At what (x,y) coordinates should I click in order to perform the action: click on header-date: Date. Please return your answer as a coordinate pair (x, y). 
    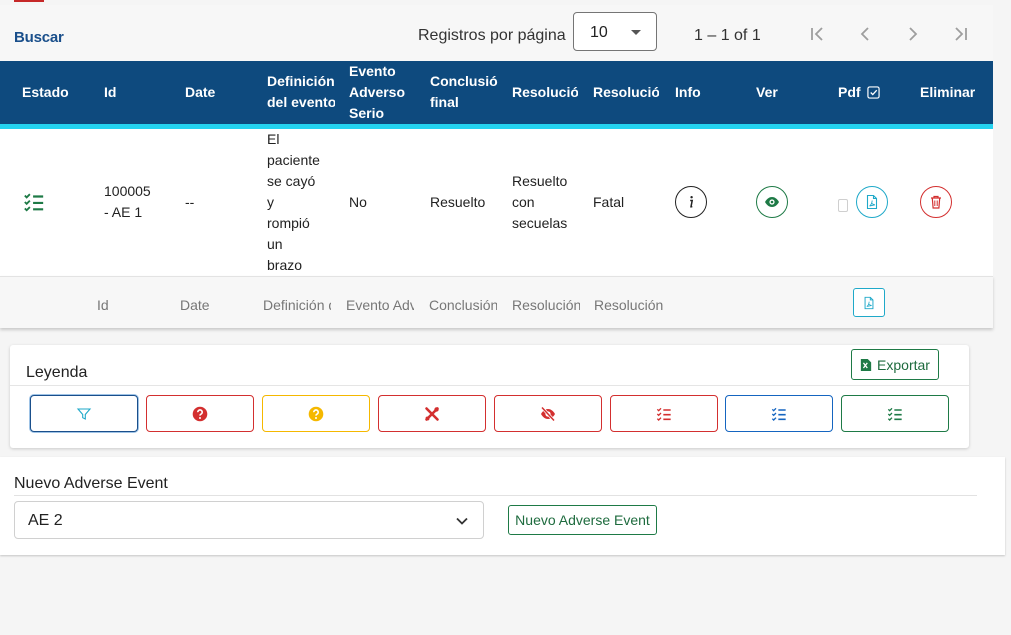
    Looking at the image, I should click on (200, 92).